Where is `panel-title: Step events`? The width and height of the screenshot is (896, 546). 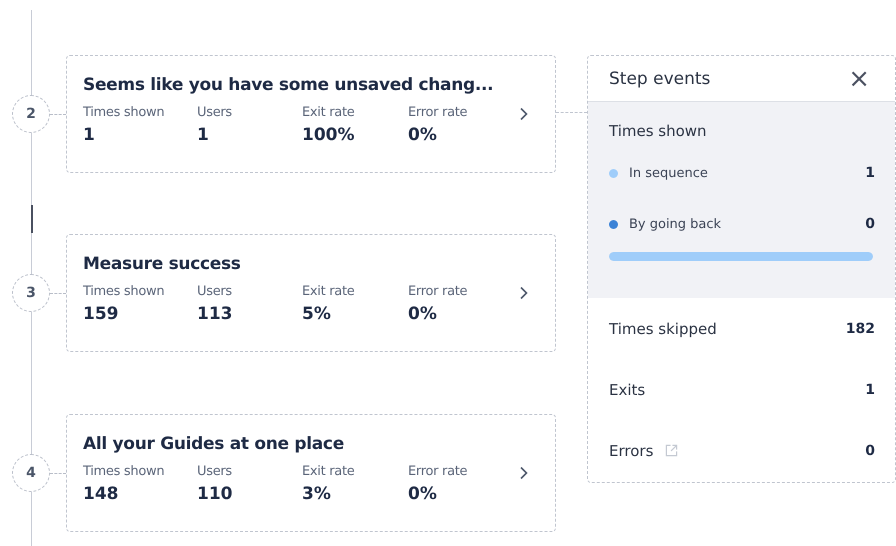
panel-title: Step events is located at coordinates (659, 78).